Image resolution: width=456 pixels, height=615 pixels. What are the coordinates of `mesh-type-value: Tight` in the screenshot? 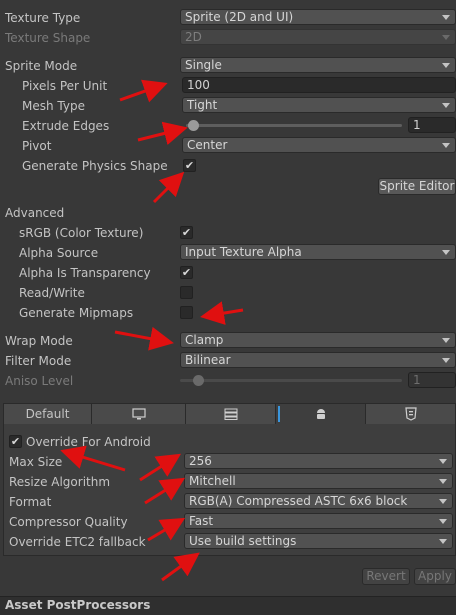 It's located at (202, 105).